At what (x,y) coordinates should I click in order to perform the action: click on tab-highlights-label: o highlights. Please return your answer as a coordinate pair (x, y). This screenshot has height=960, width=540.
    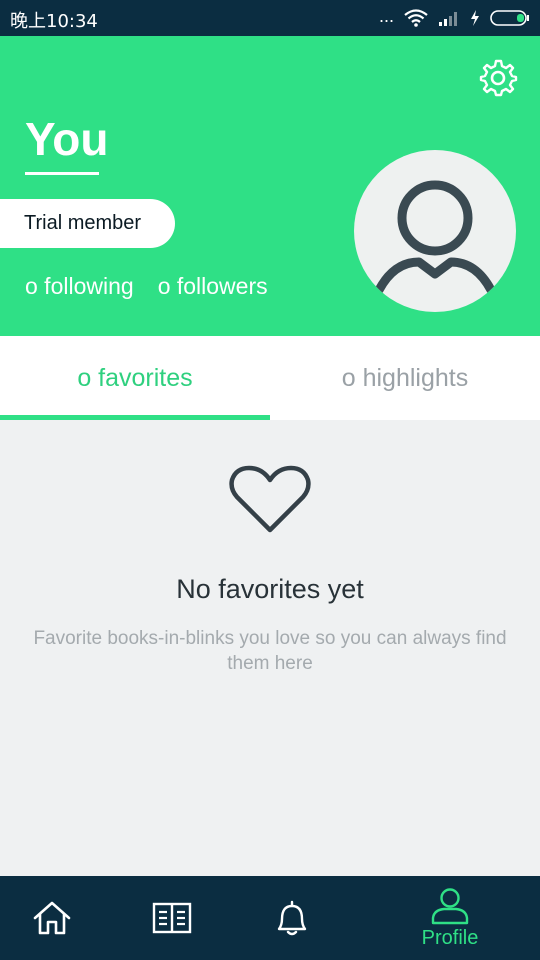
    Looking at the image, I should click on (405, 377).